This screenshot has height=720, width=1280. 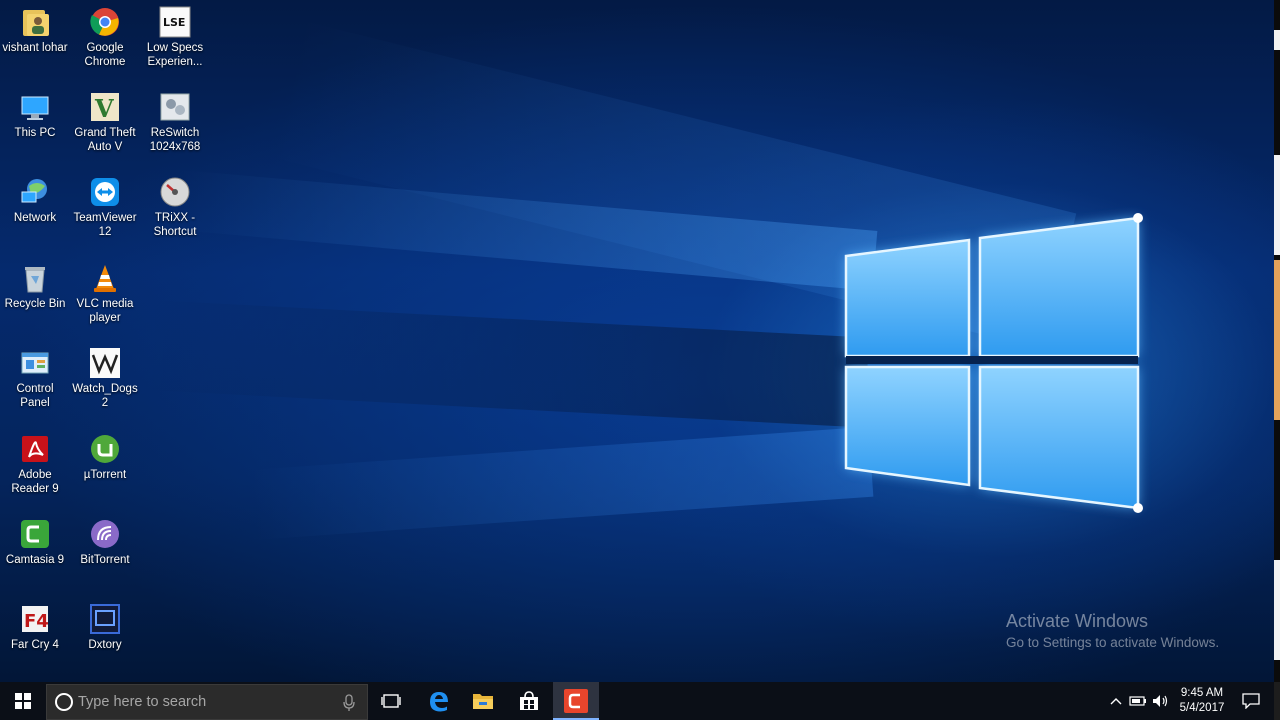 I want to click on show-desktop-button, so click(x=1277, y=701).